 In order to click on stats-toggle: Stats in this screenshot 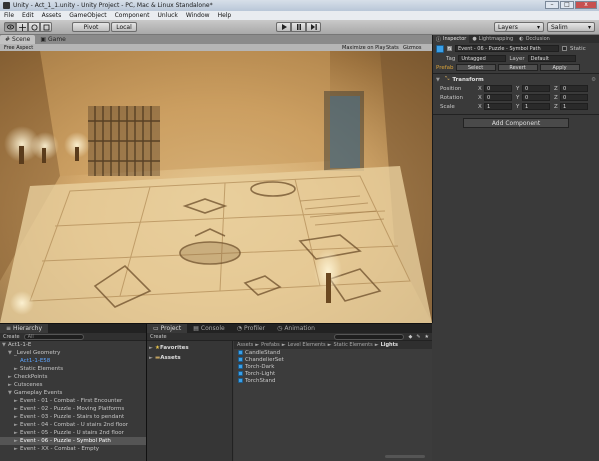, I will do `click(392, 48)`.